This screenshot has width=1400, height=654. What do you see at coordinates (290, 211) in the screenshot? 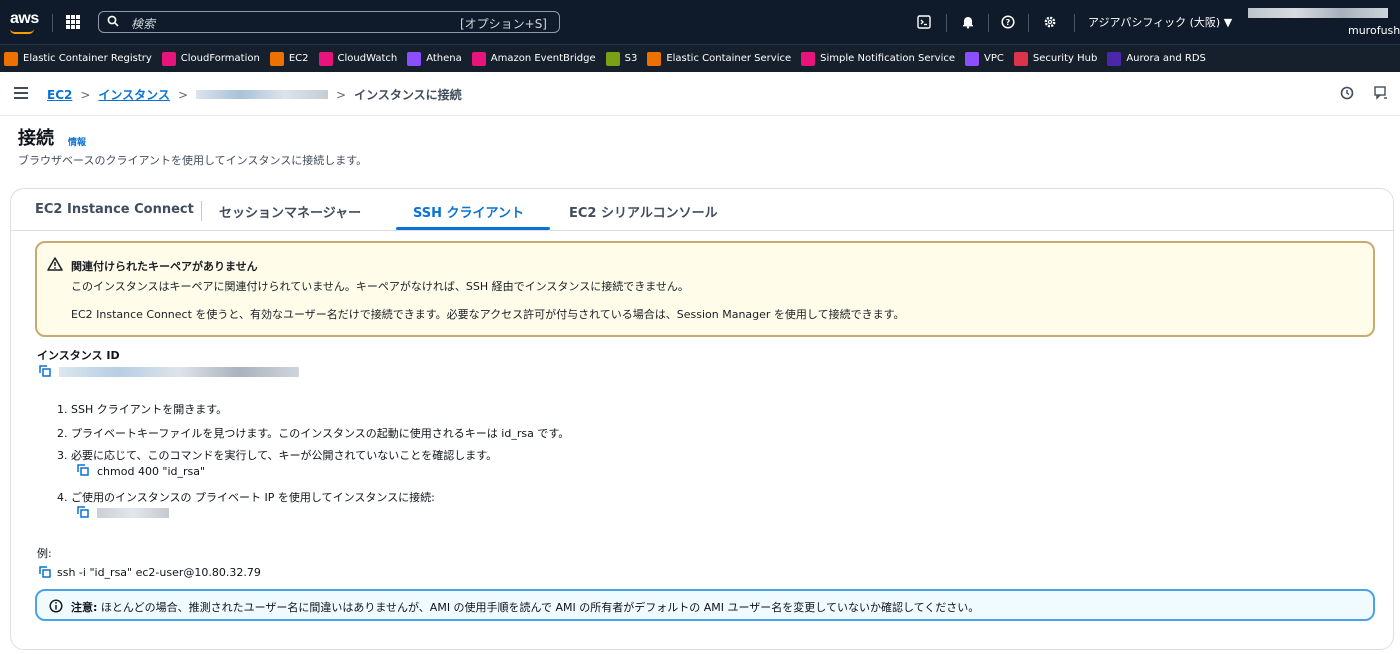
I see `tab-session-manager: セッションマネージャー` at bounding box center [290, 211].